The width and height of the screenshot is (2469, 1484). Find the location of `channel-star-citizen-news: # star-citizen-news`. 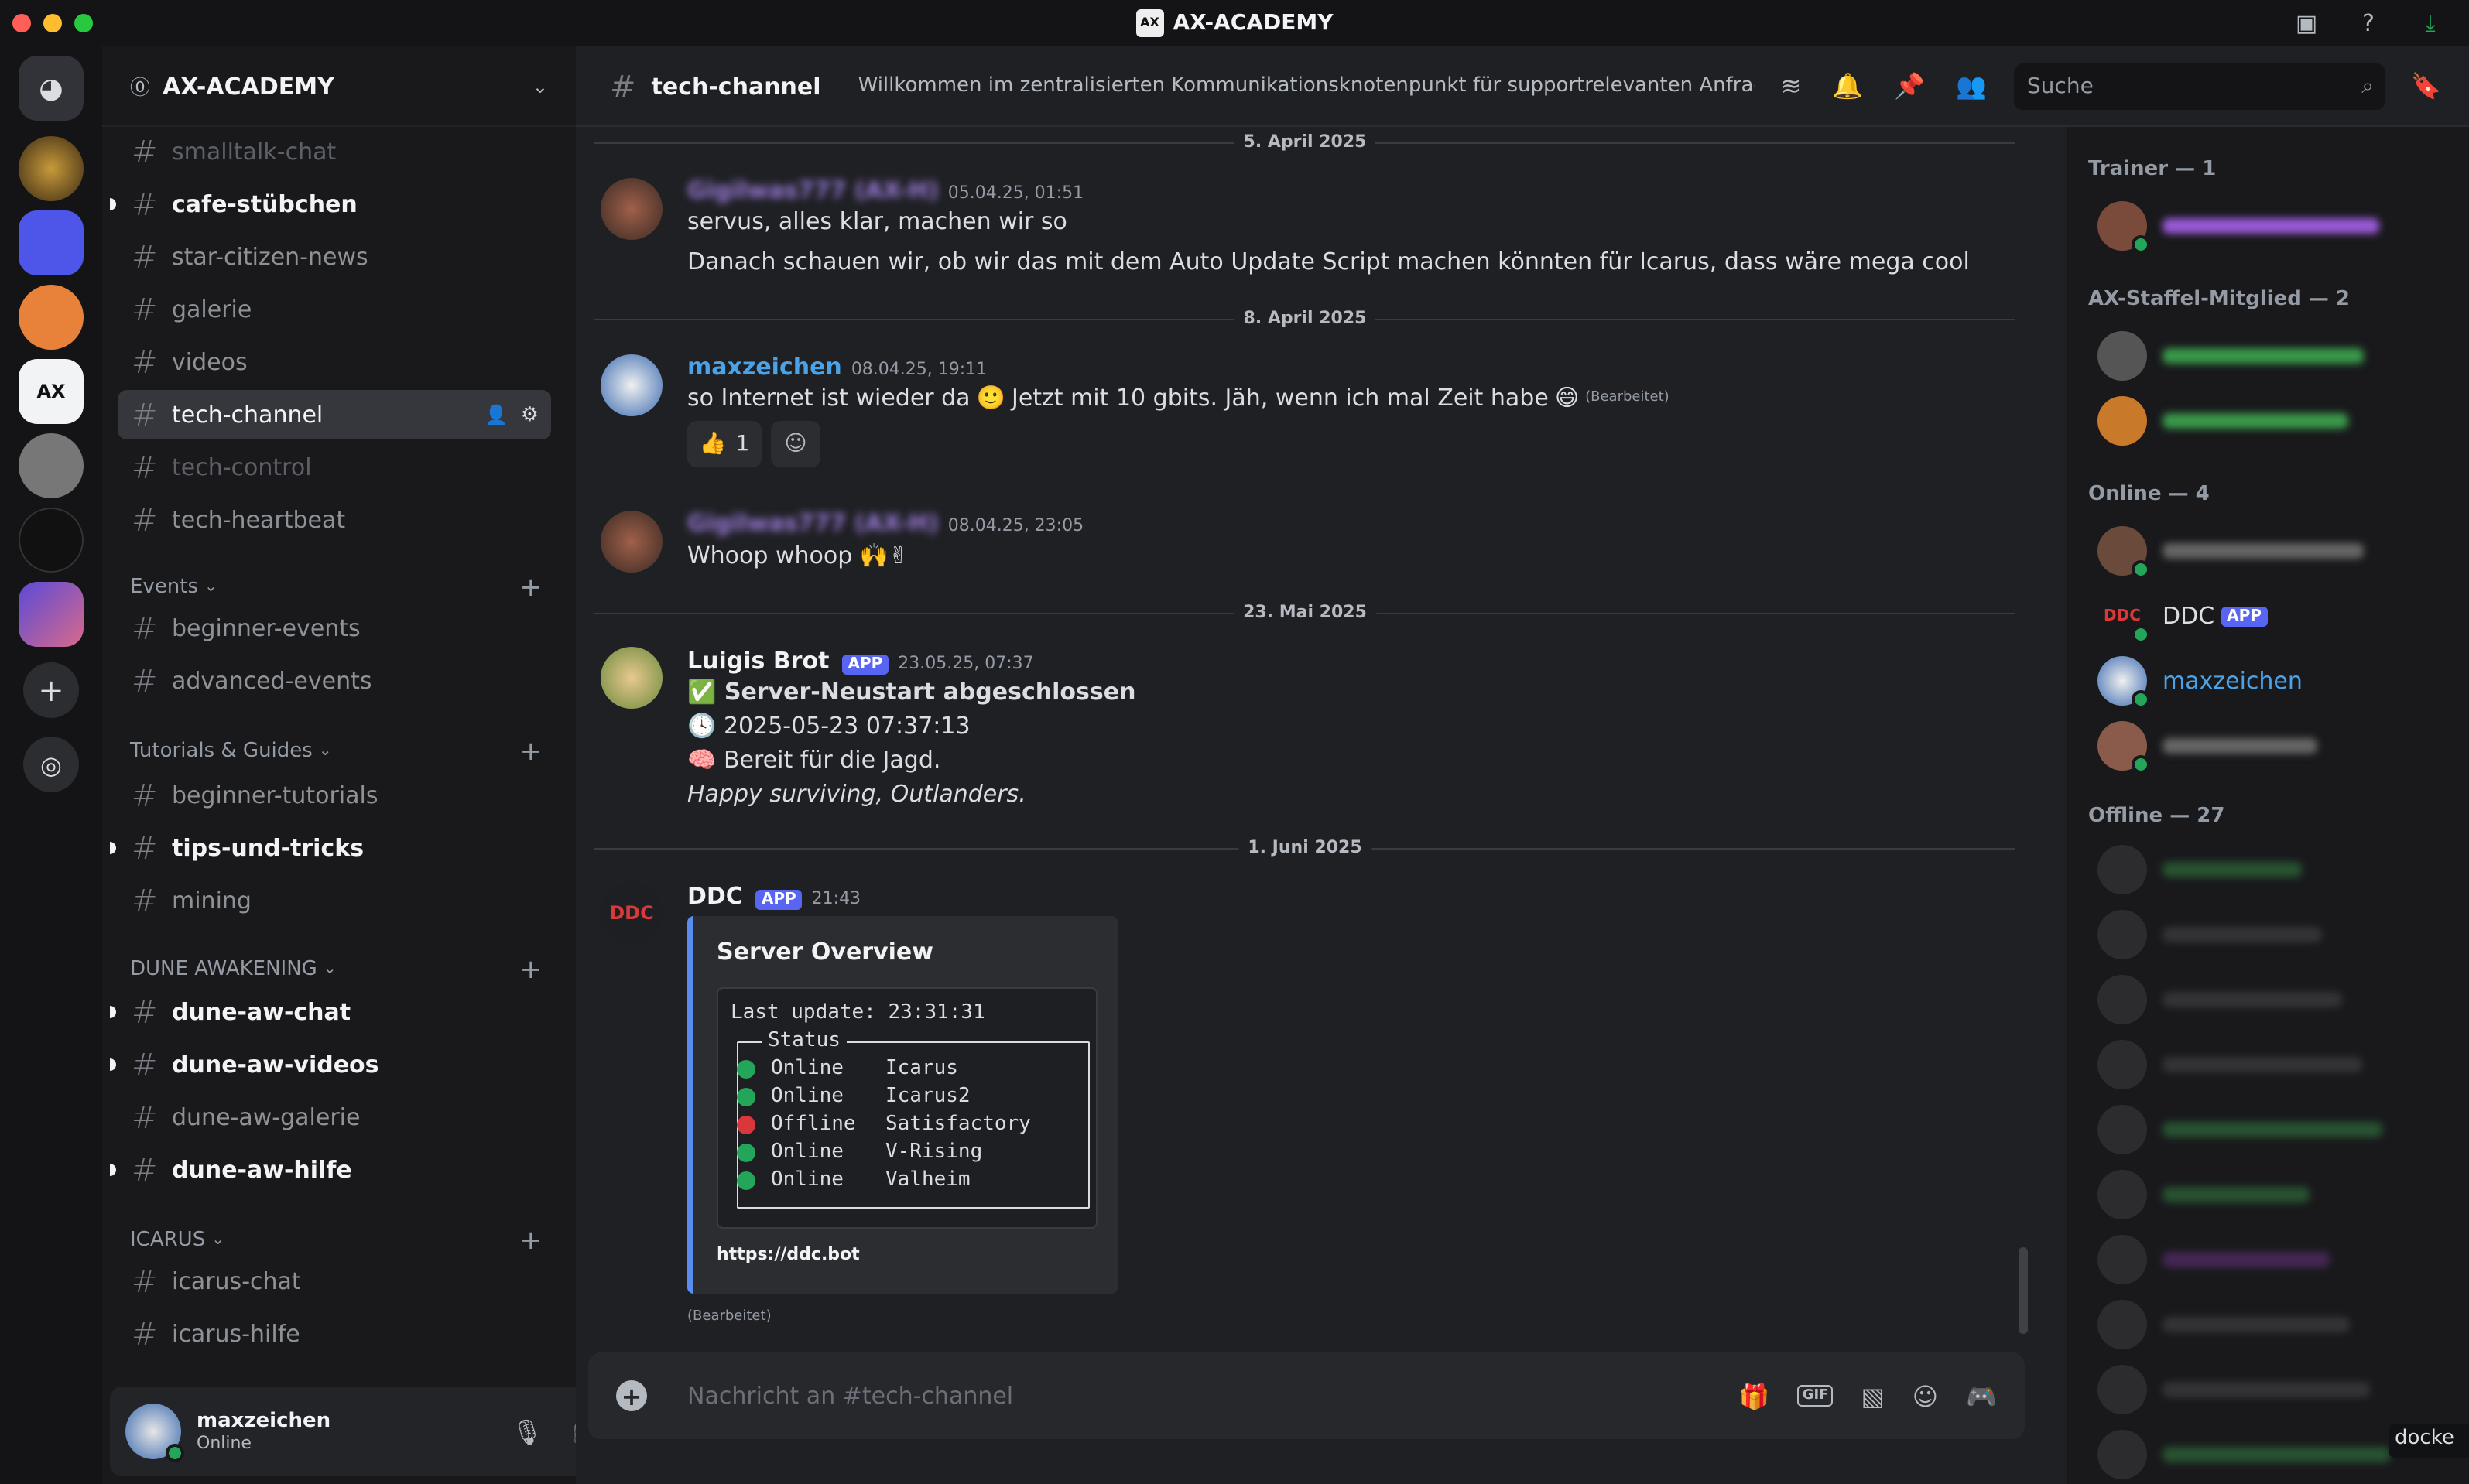

channel-star-citizen-news: # star-citizen-news is located at coordinates (335, 257).